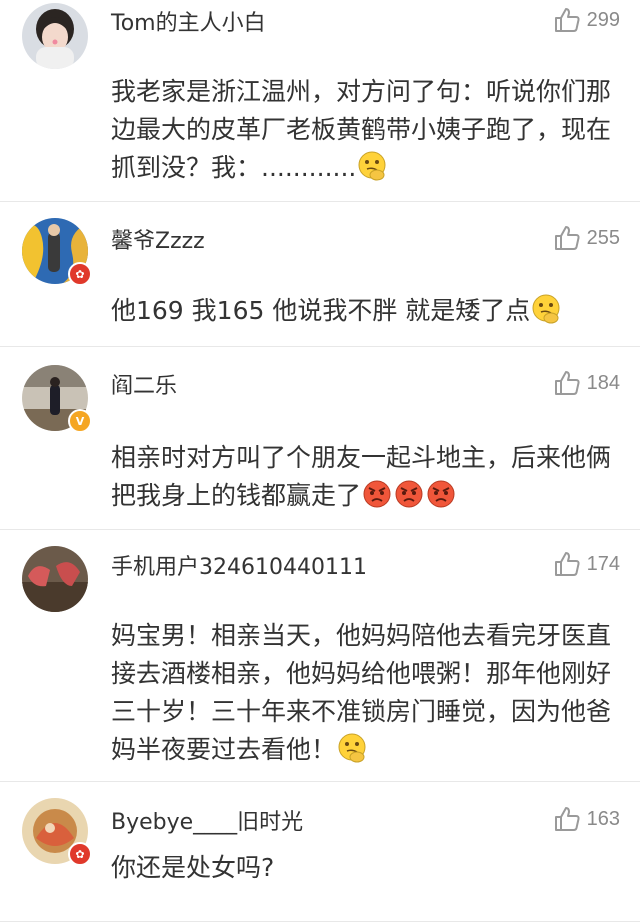 The height and width of the screenshot is (922, 640). Describe the element at coordinates (193, 867) in the screenshot. I see `comment-body: 你还是处女吗?` at that location.